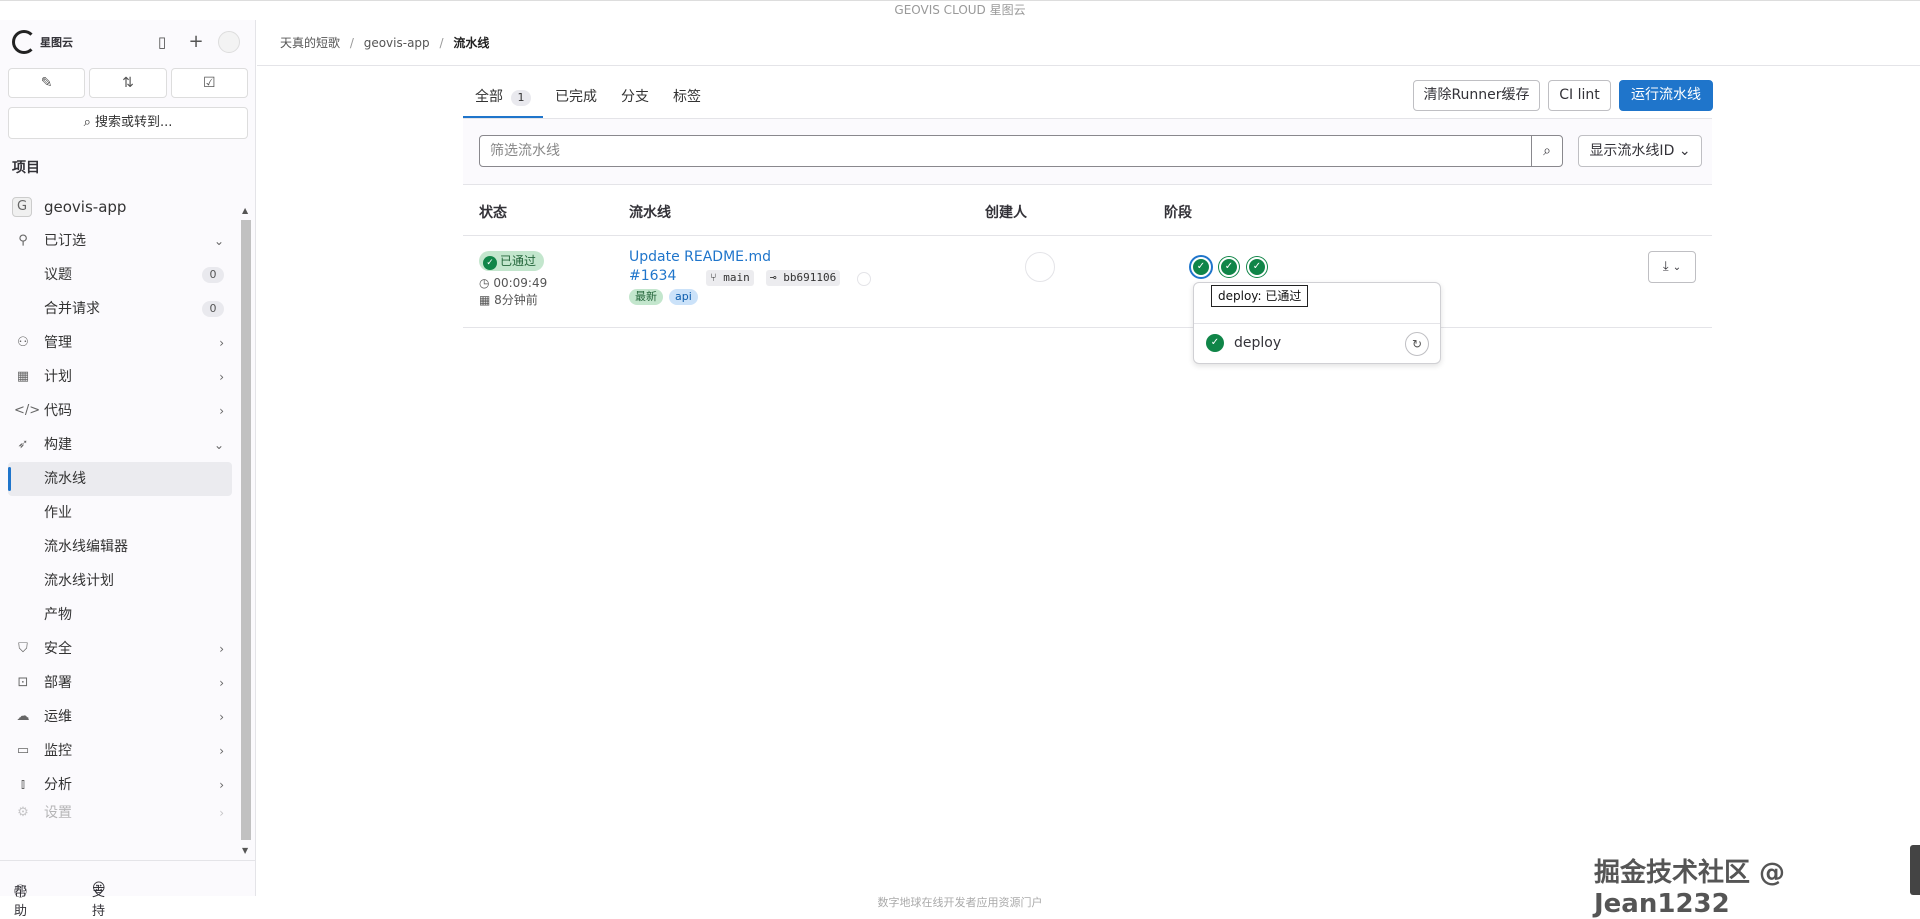  What do you see at coordinates (1579, 95) in the screenshot?
I see `ci-lint-button: CI lint` at bounding box center [1579, 95].